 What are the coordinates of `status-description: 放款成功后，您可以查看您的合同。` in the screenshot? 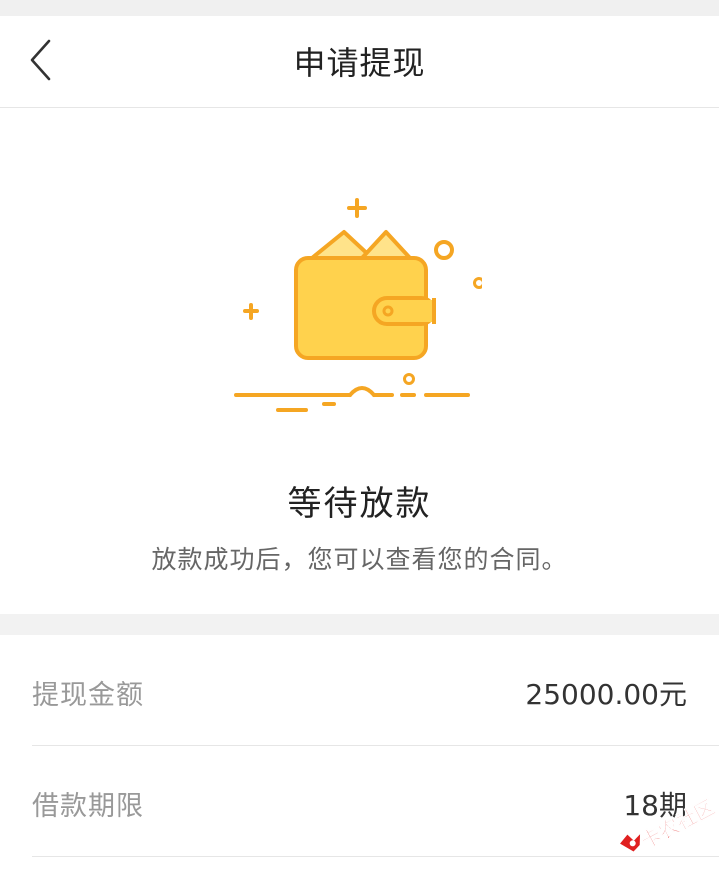 It's located at (359, 559).